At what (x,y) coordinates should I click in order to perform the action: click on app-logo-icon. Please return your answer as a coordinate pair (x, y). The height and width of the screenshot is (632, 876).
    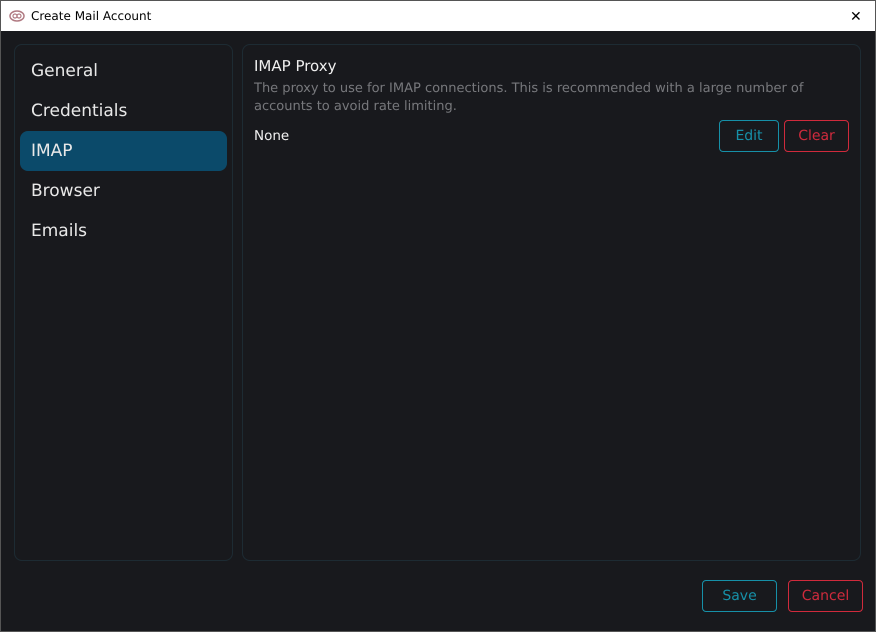
    Looking at the image, I should click on (17, 16).